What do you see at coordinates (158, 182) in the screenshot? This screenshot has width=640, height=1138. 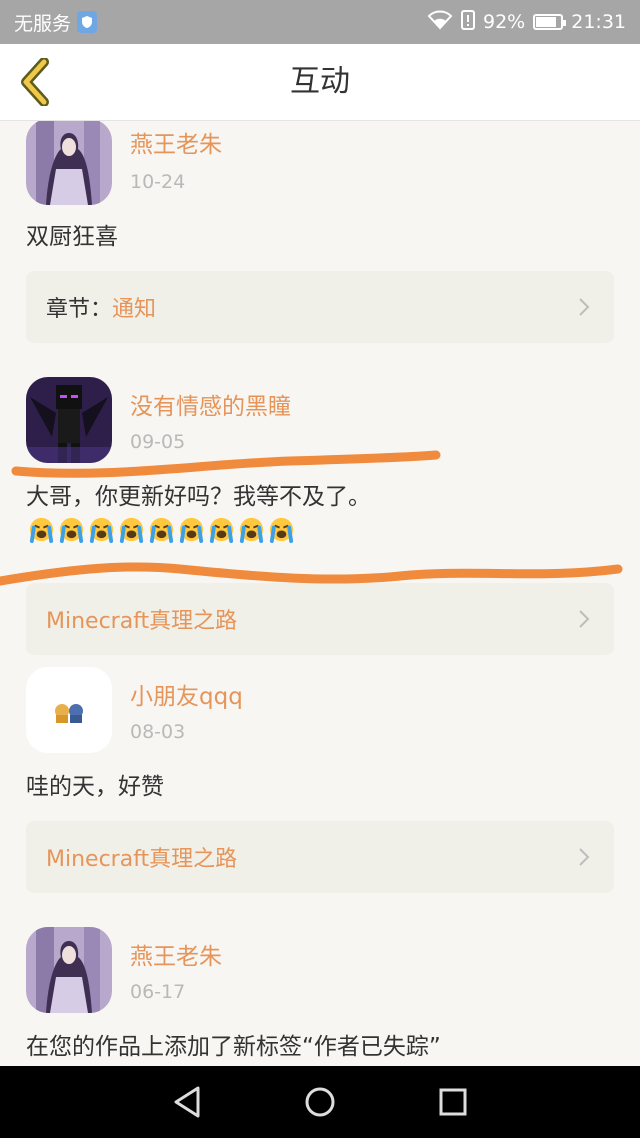 I see `timestamp: 10-24` at bounding box center [158, 182].